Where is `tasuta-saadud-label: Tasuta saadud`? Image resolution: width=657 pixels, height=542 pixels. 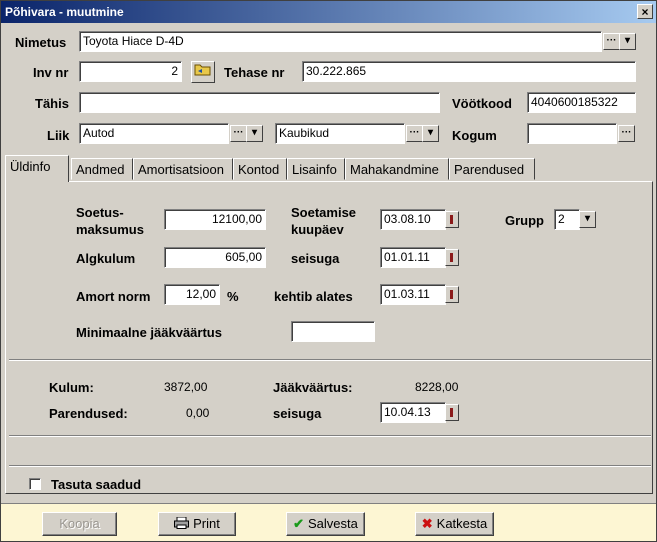
tasuta-saadud-label: Tasuta saadud is located at coordinates (96, 484).